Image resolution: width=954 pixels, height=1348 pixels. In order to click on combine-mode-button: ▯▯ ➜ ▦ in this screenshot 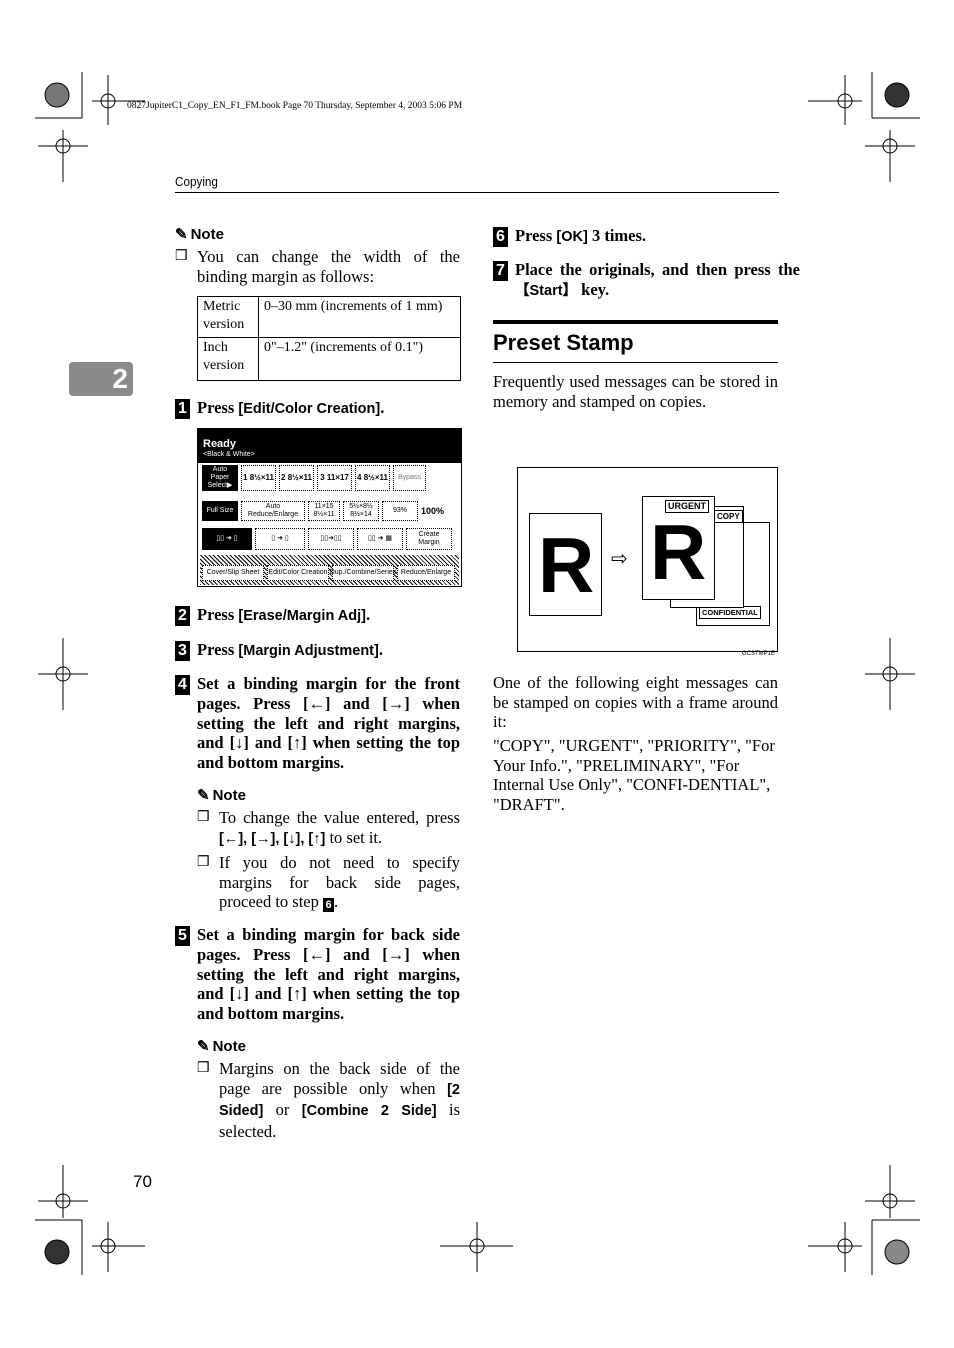, I will do `click(380, 539)`.